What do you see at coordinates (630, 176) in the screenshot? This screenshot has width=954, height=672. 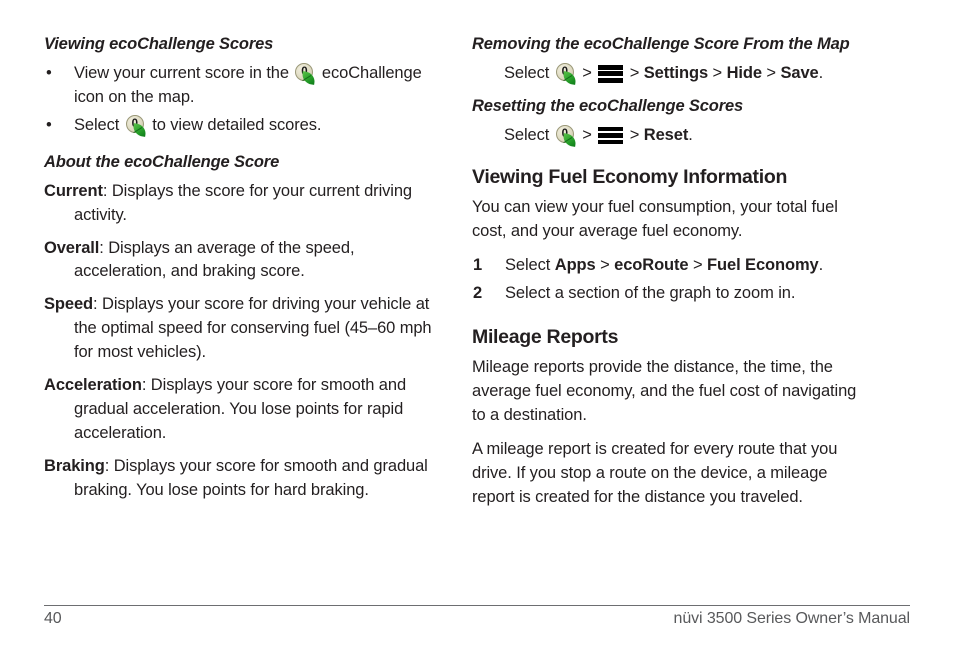 I see `heading-viewing-fuel-economy-information: Viewing Fuel Economy Information` at bounding box center [630, 176].